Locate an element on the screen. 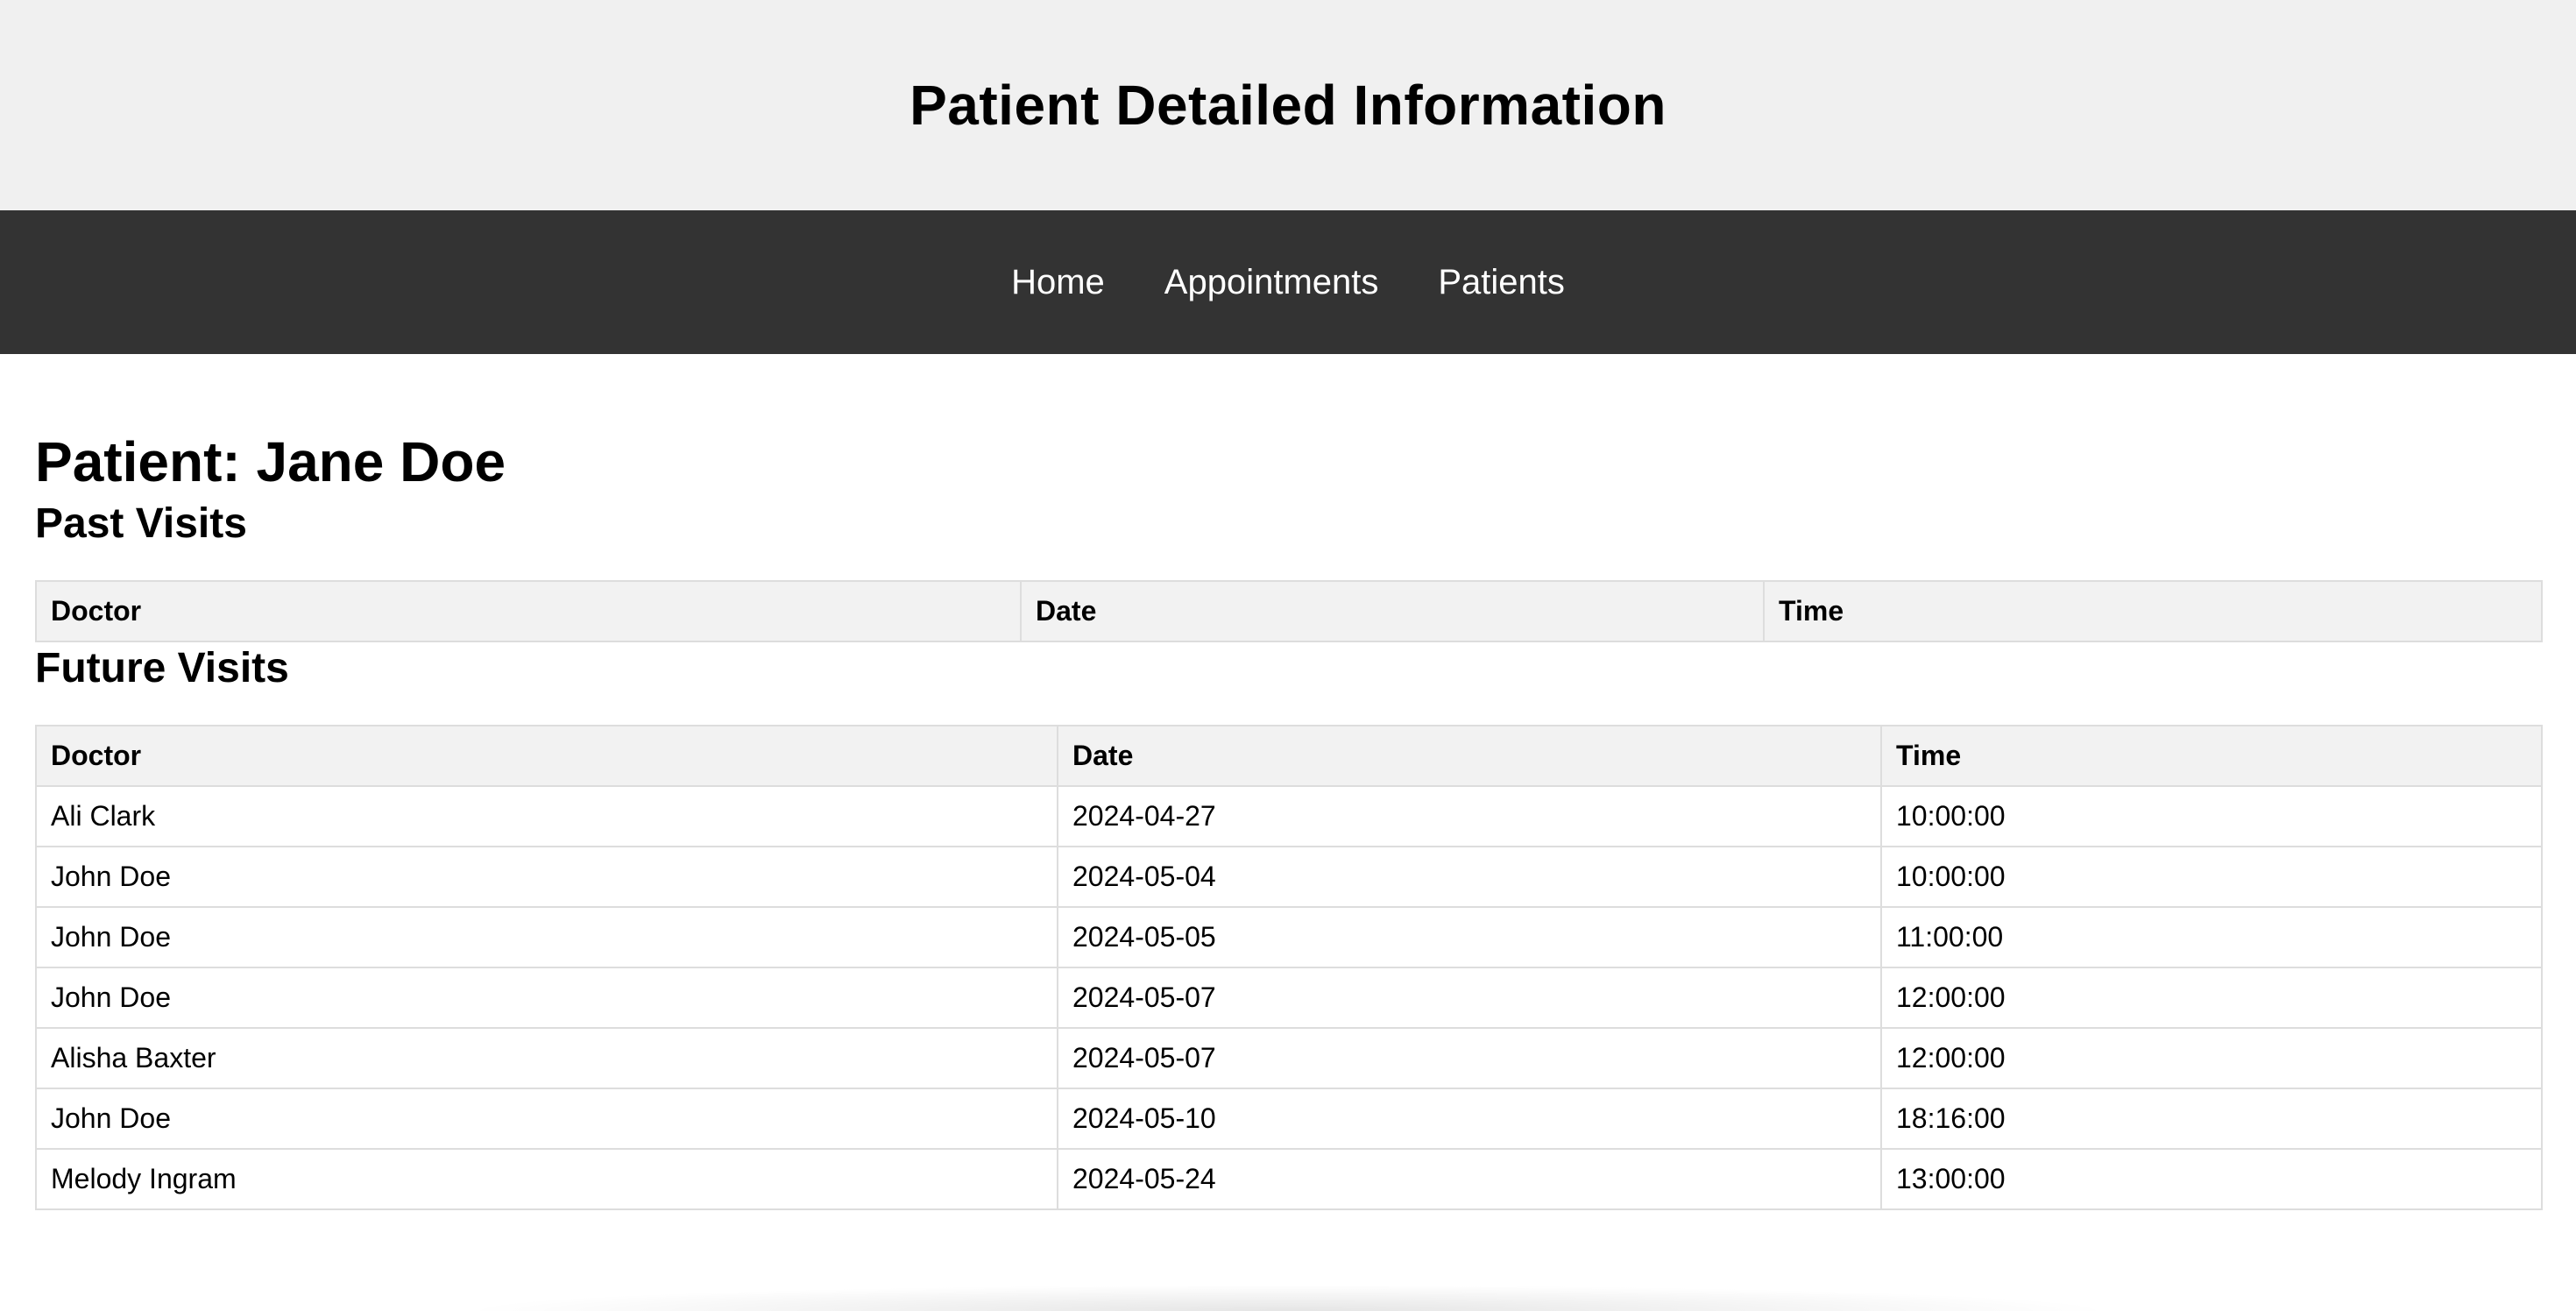  cell-time: 18:16:00 is located at coordinates (2211, 1119).